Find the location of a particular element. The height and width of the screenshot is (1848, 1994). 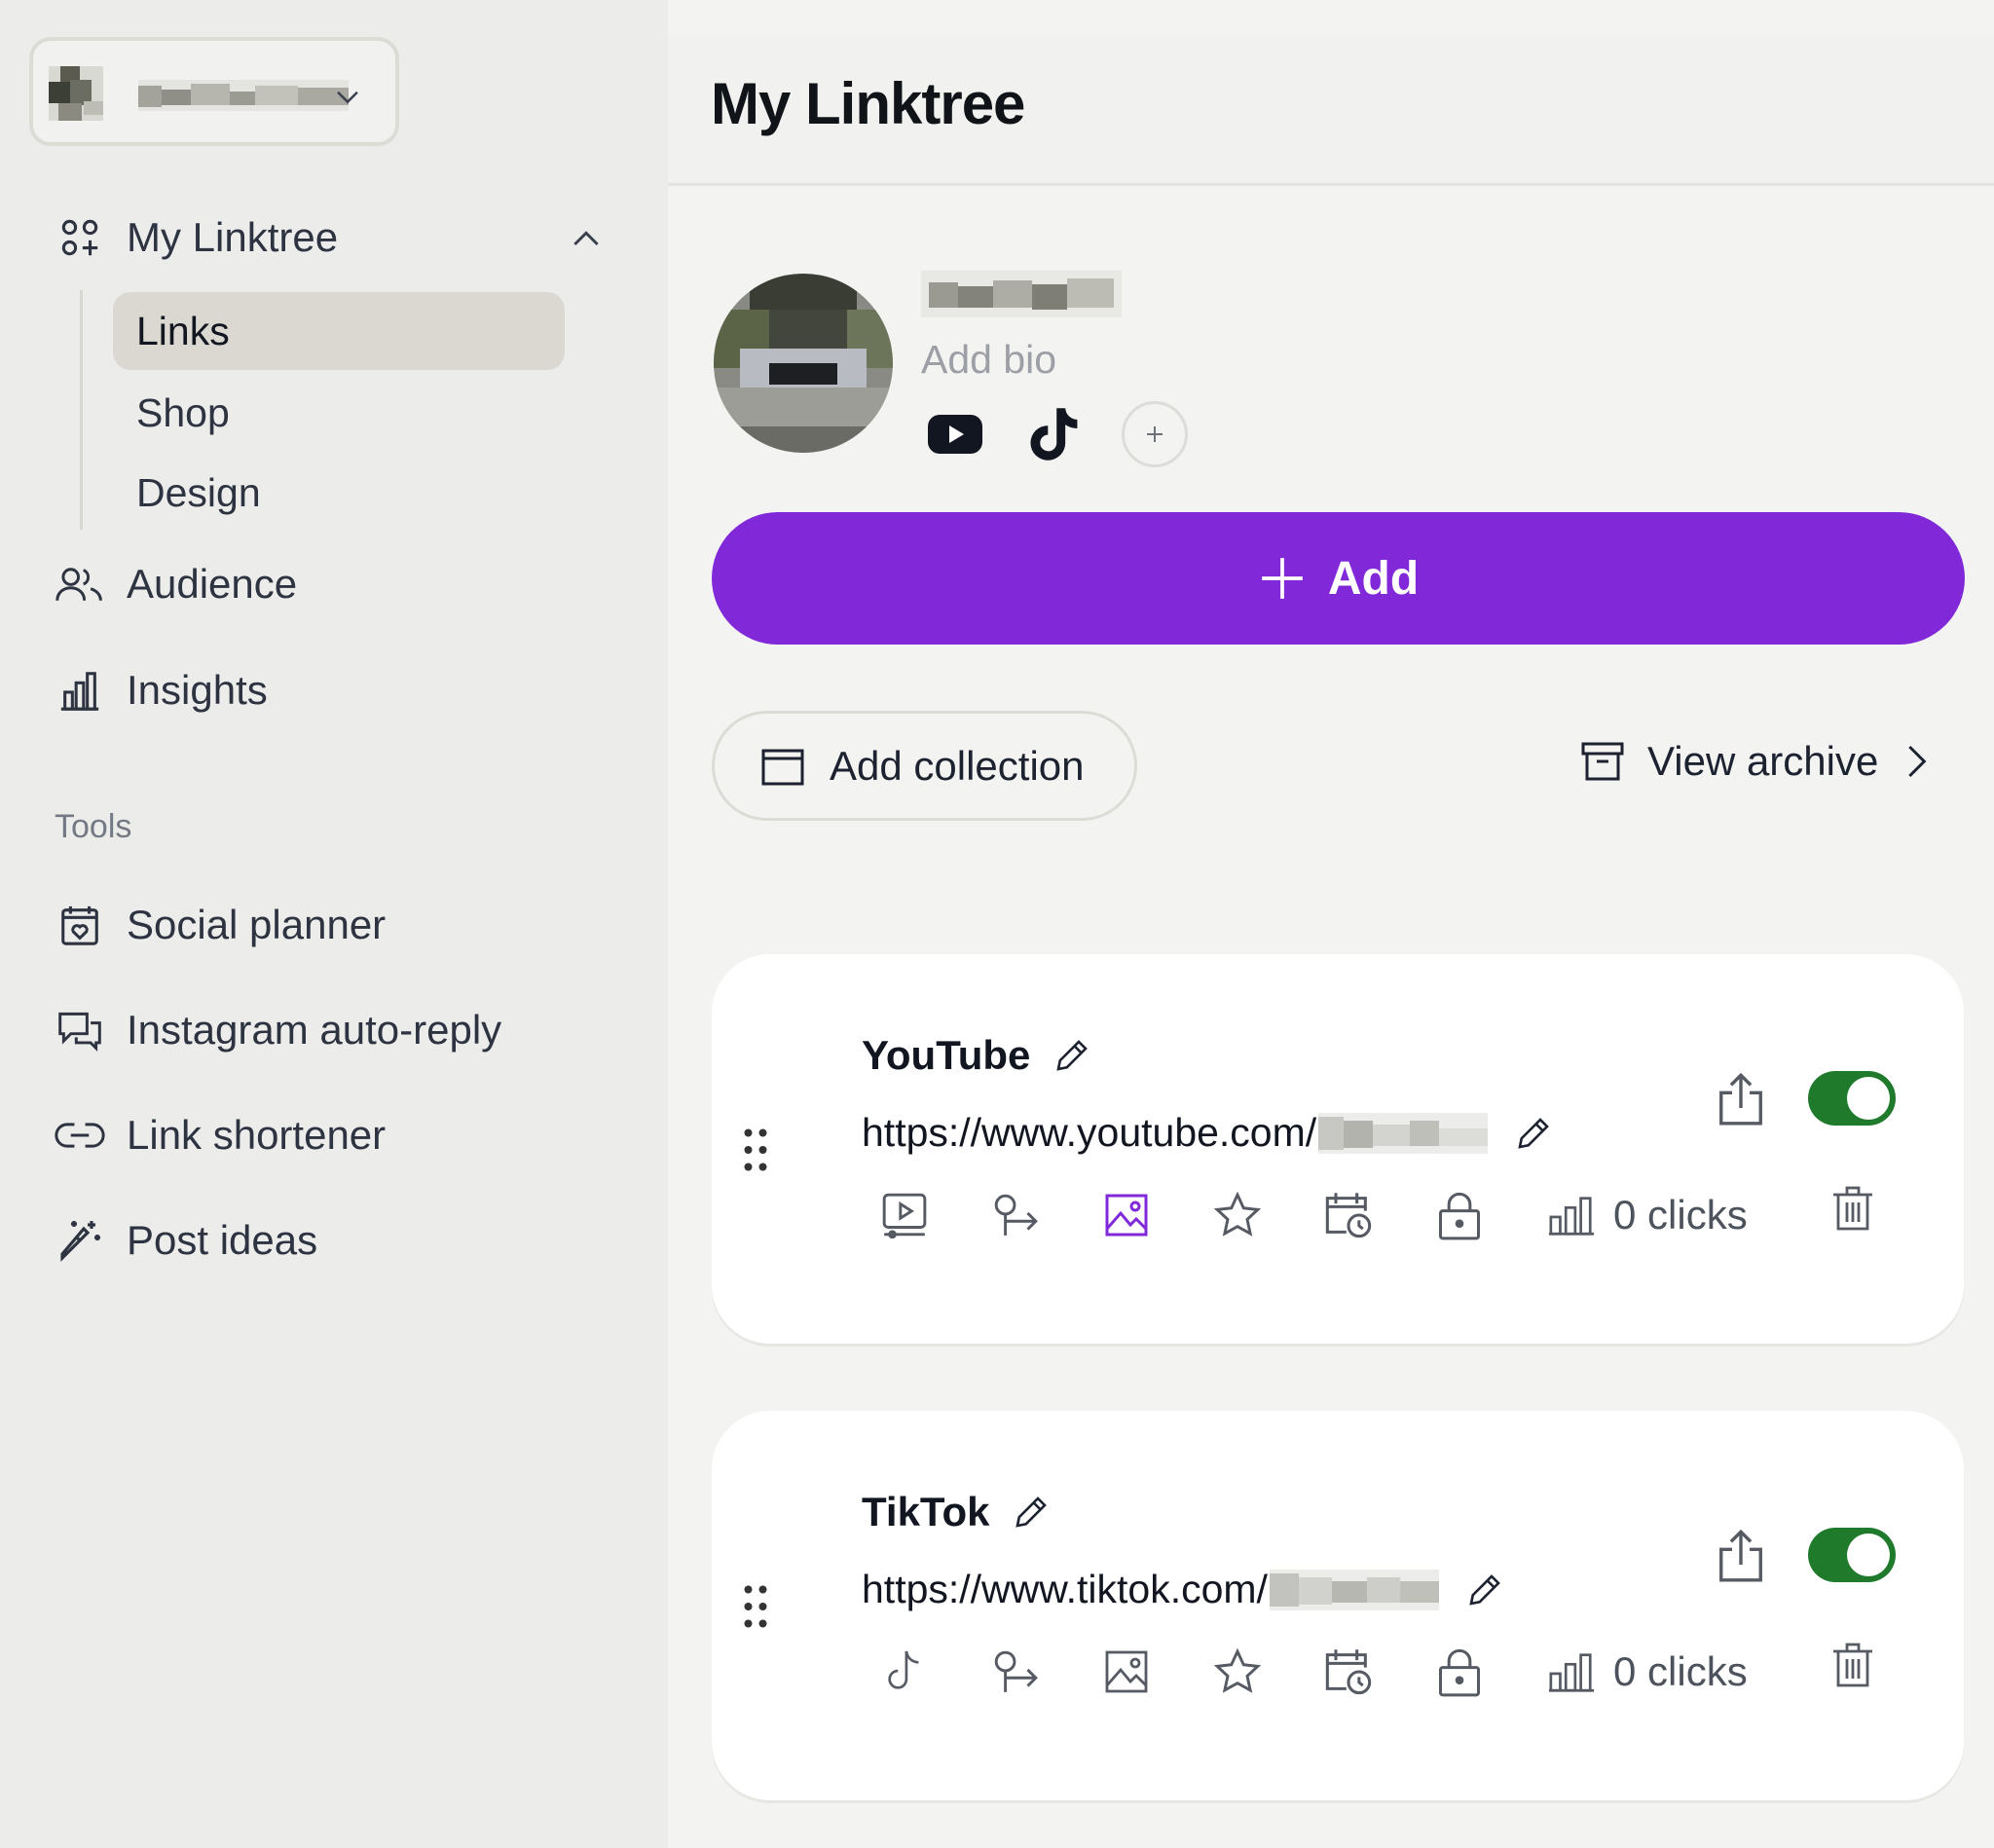

sidebar-item-label: Design is located at coordinates (198, 492).